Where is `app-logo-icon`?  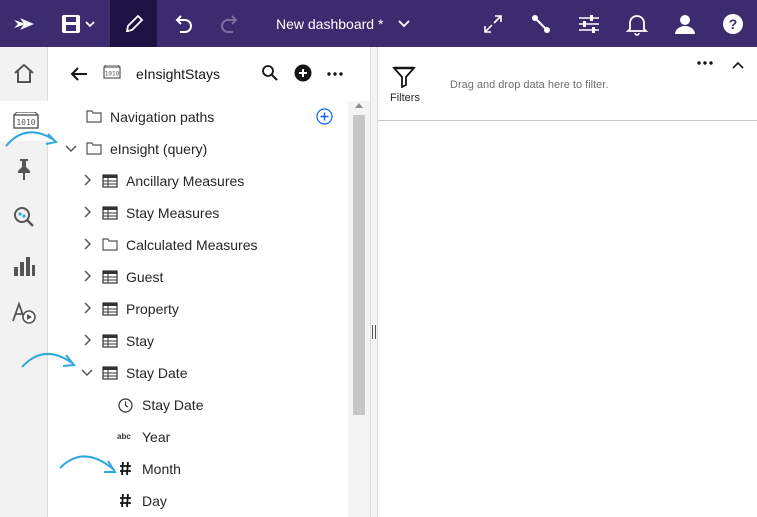 app-logo-icon is located at coordinates (23, 23).